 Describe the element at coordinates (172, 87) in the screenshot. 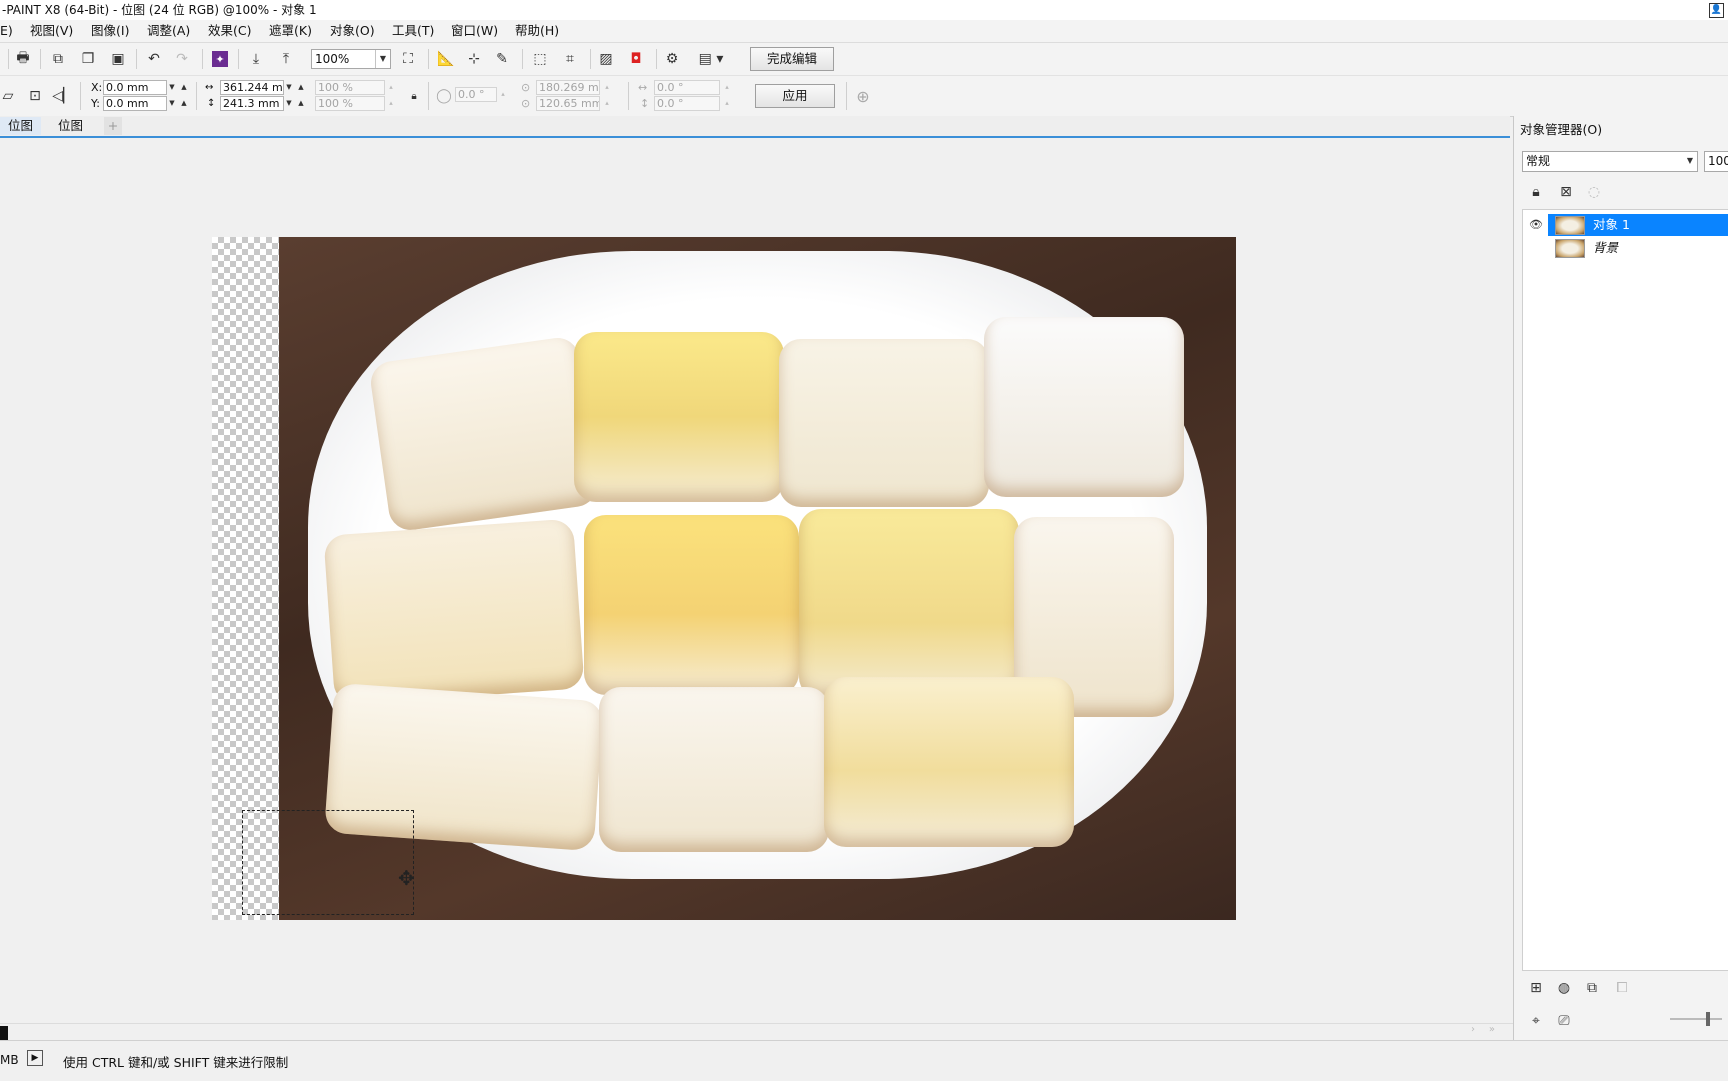

I see `x-dropdown-icon: ▼` at that location.